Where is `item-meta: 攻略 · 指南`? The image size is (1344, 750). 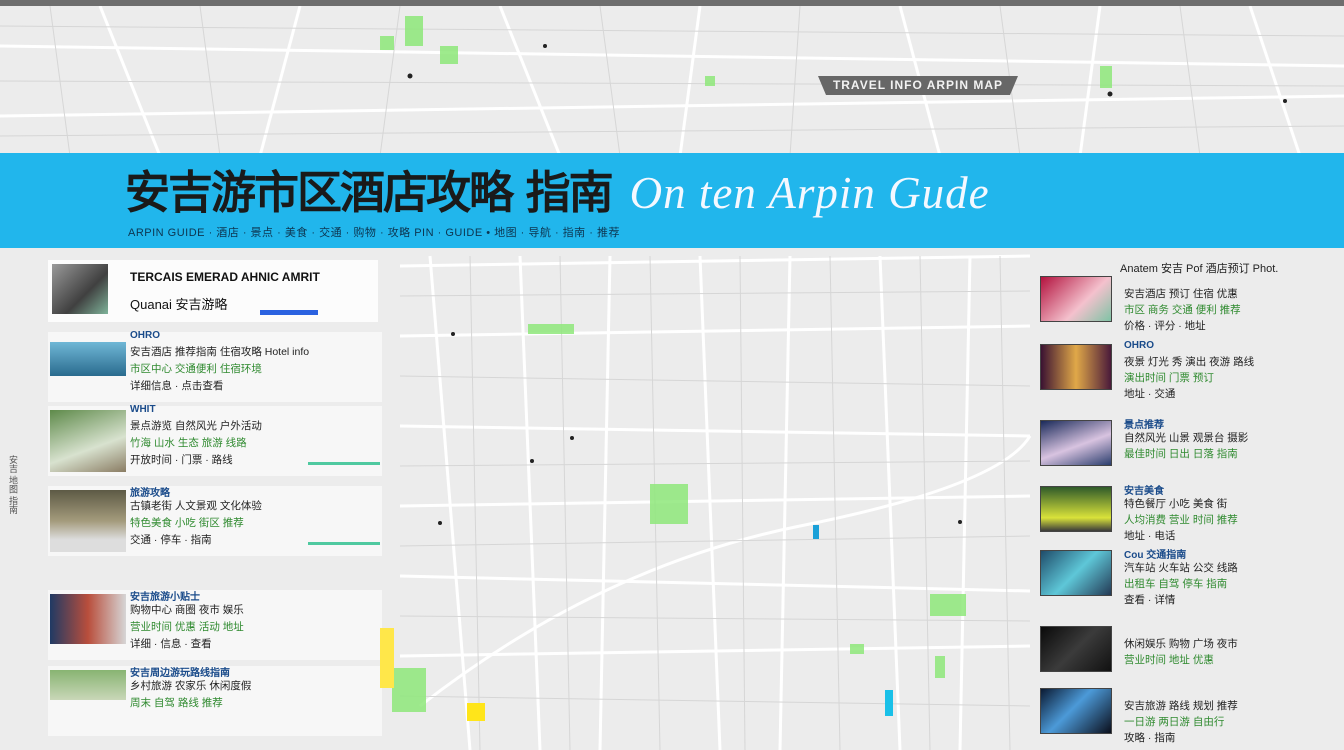
item-meta: 攻略 · 指南 is located at coordinates (1150, 738).